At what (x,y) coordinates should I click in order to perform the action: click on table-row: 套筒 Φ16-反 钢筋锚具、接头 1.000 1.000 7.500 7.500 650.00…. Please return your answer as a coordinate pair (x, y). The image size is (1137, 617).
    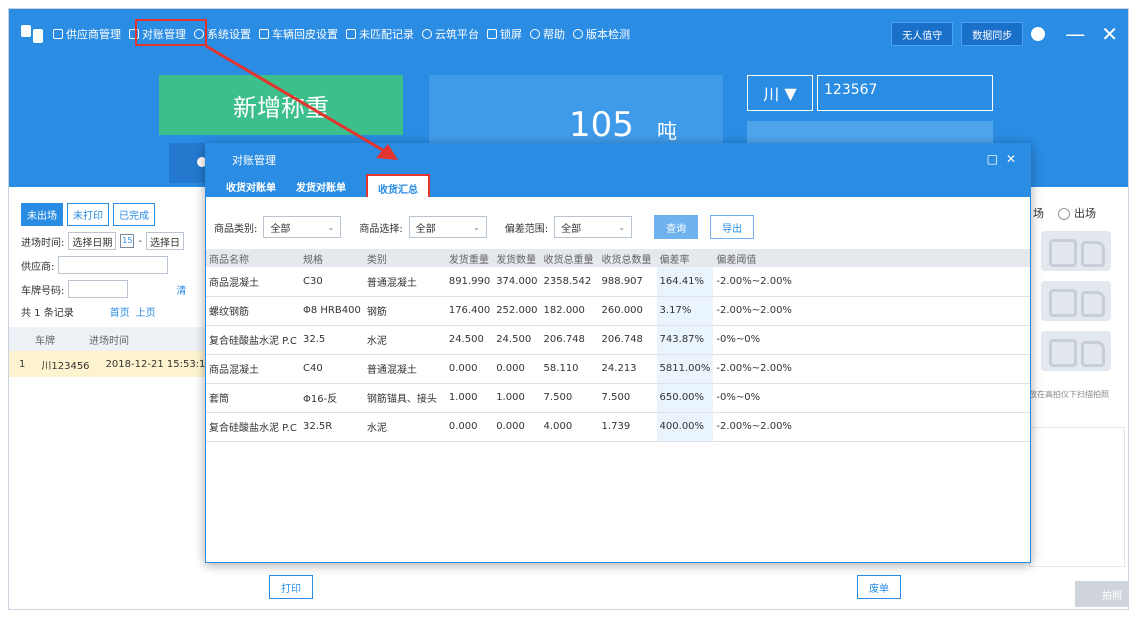
    Looking at the image, I should click on (618, 398).